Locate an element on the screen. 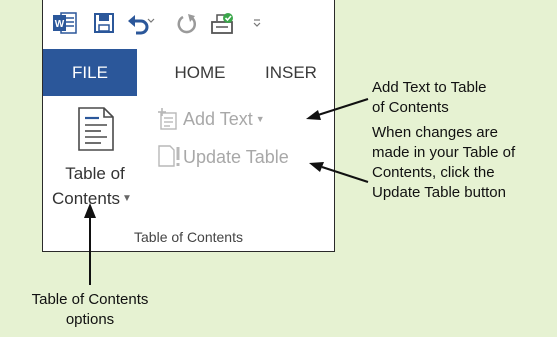  arrow-add-text is located at coordinates (343, 107).